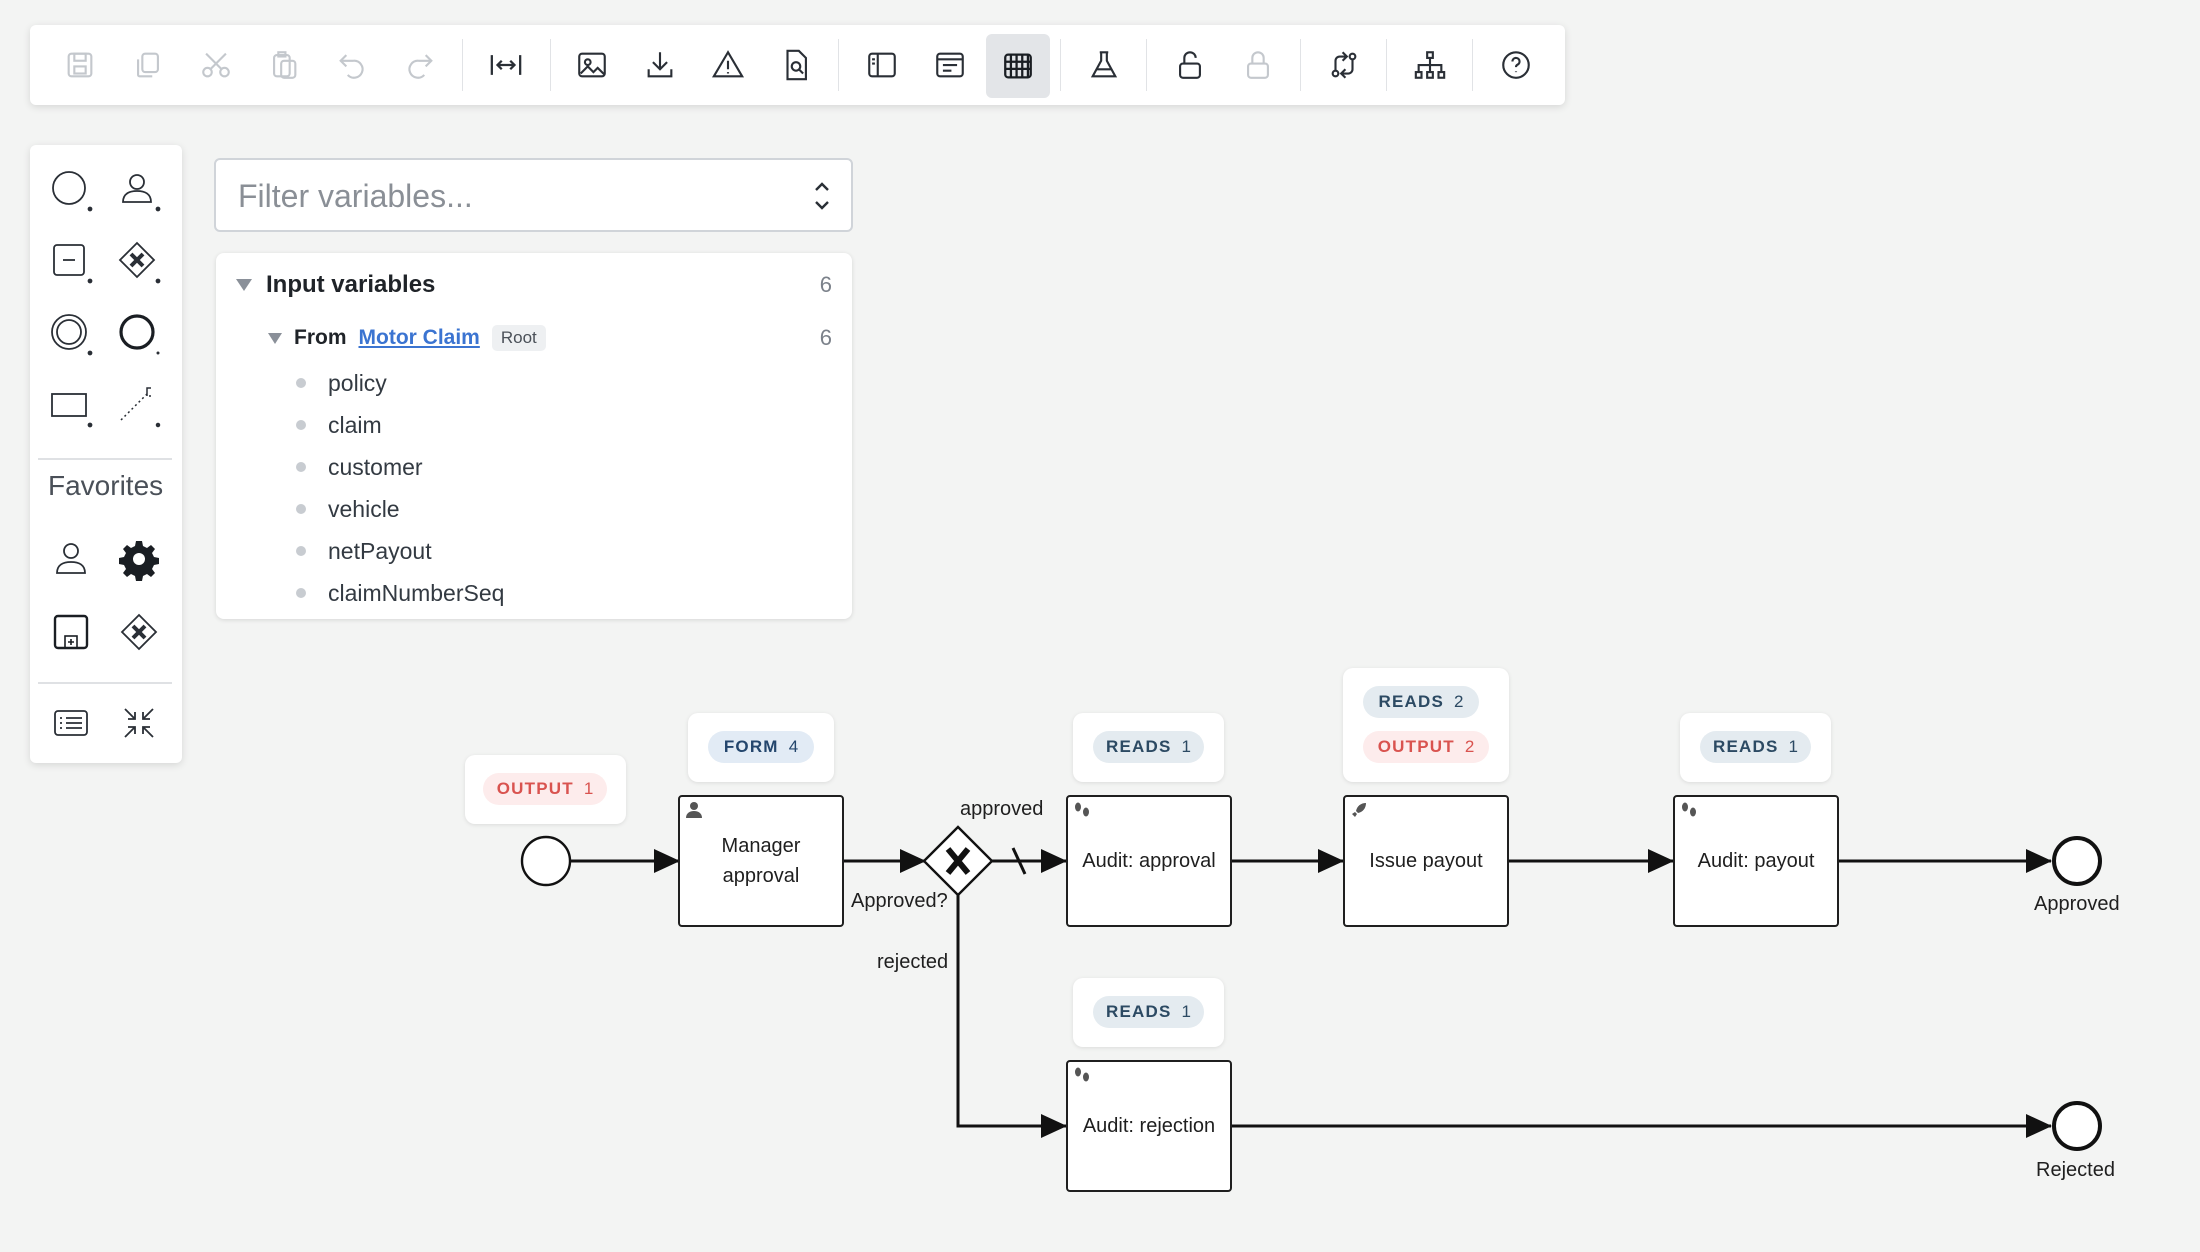 Image resolution: width=2200 pixels, height=1252 pixels. What do you see at coordinates (694, 810) in the screenshot?
I see `user-icon` at bounding box center [694, 810].